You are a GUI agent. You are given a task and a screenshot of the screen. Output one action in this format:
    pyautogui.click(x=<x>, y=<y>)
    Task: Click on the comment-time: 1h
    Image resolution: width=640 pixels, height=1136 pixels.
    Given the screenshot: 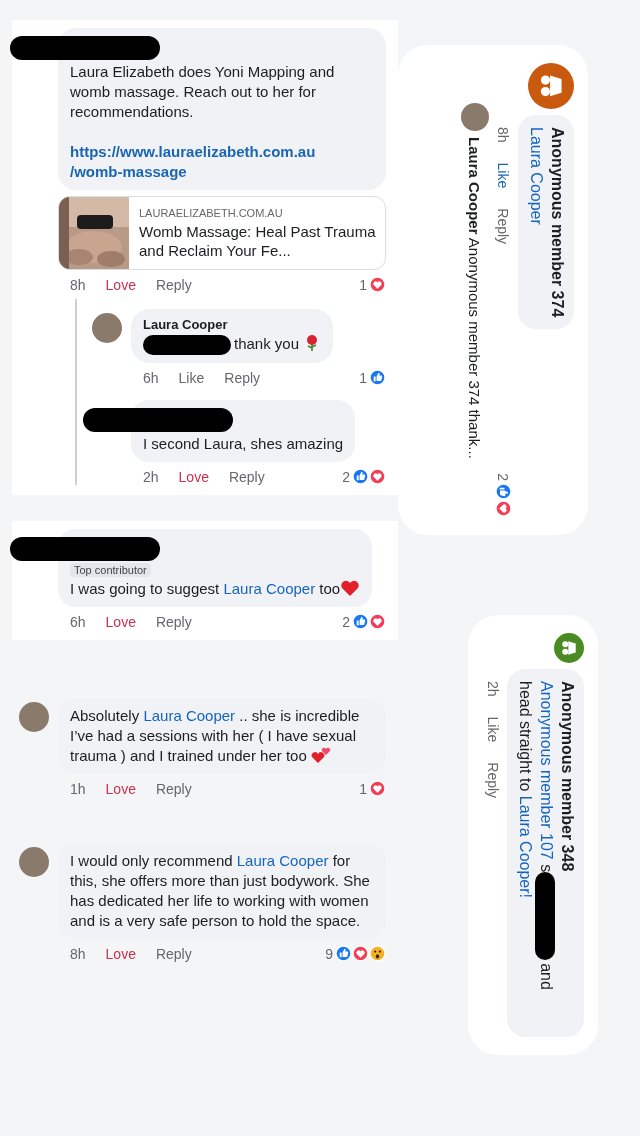 What is the action you would take?
    pyautogui.click(x=78, y=788)
    